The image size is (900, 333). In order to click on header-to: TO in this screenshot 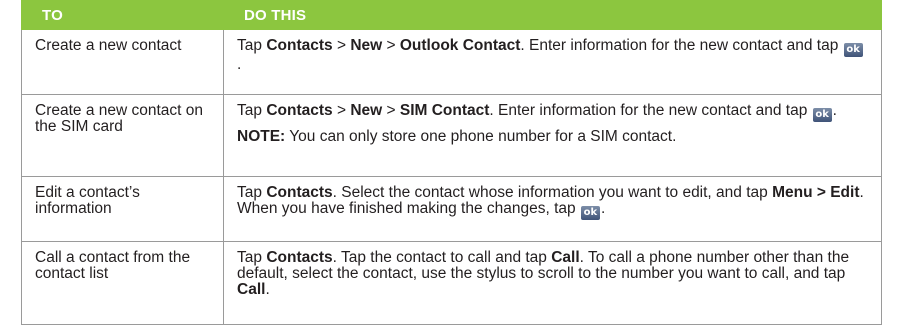, I will do `click(122, 15)`.